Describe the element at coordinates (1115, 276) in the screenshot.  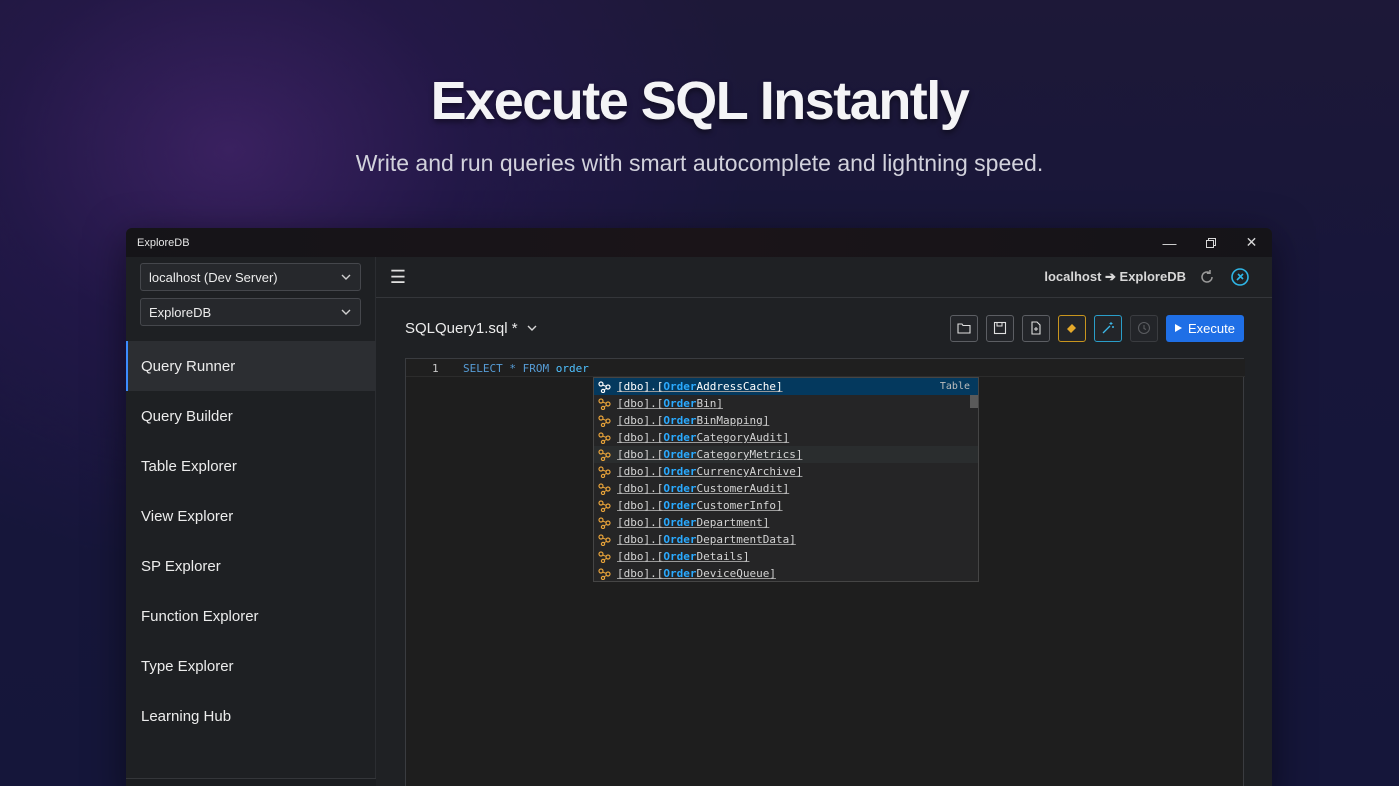
I see `connection-label: localhost ➔ ExploreDB` at that location.